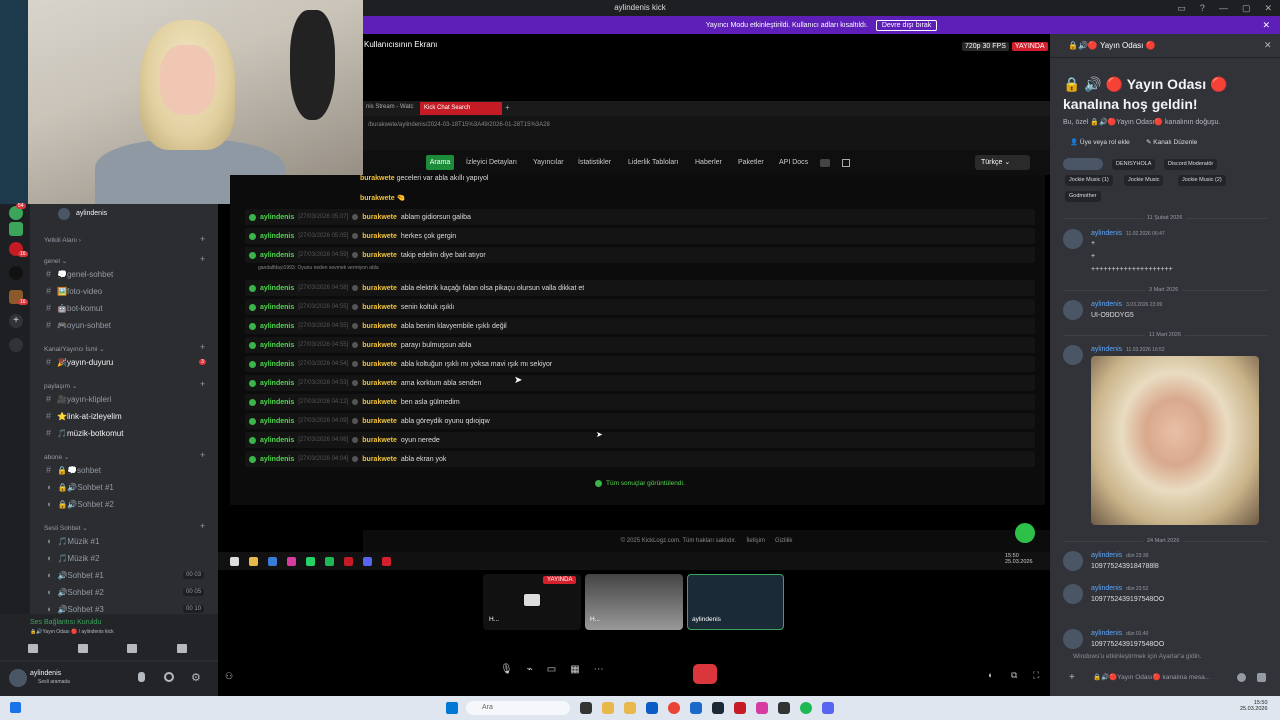 The image size is (1280, 720). Describe the element at coordinates (1268, 45) in the screenshot. I see `close-chat-icon: ✕` at that location.